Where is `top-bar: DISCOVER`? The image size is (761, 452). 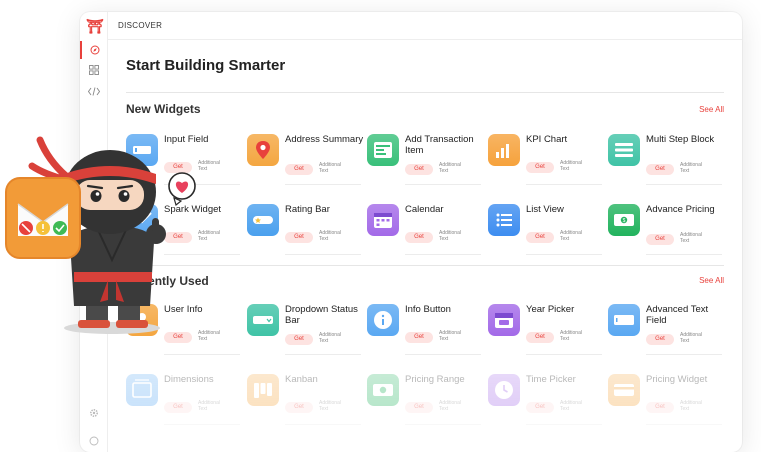
top-bar: DISCOVER is located at coordinates (425, 26).